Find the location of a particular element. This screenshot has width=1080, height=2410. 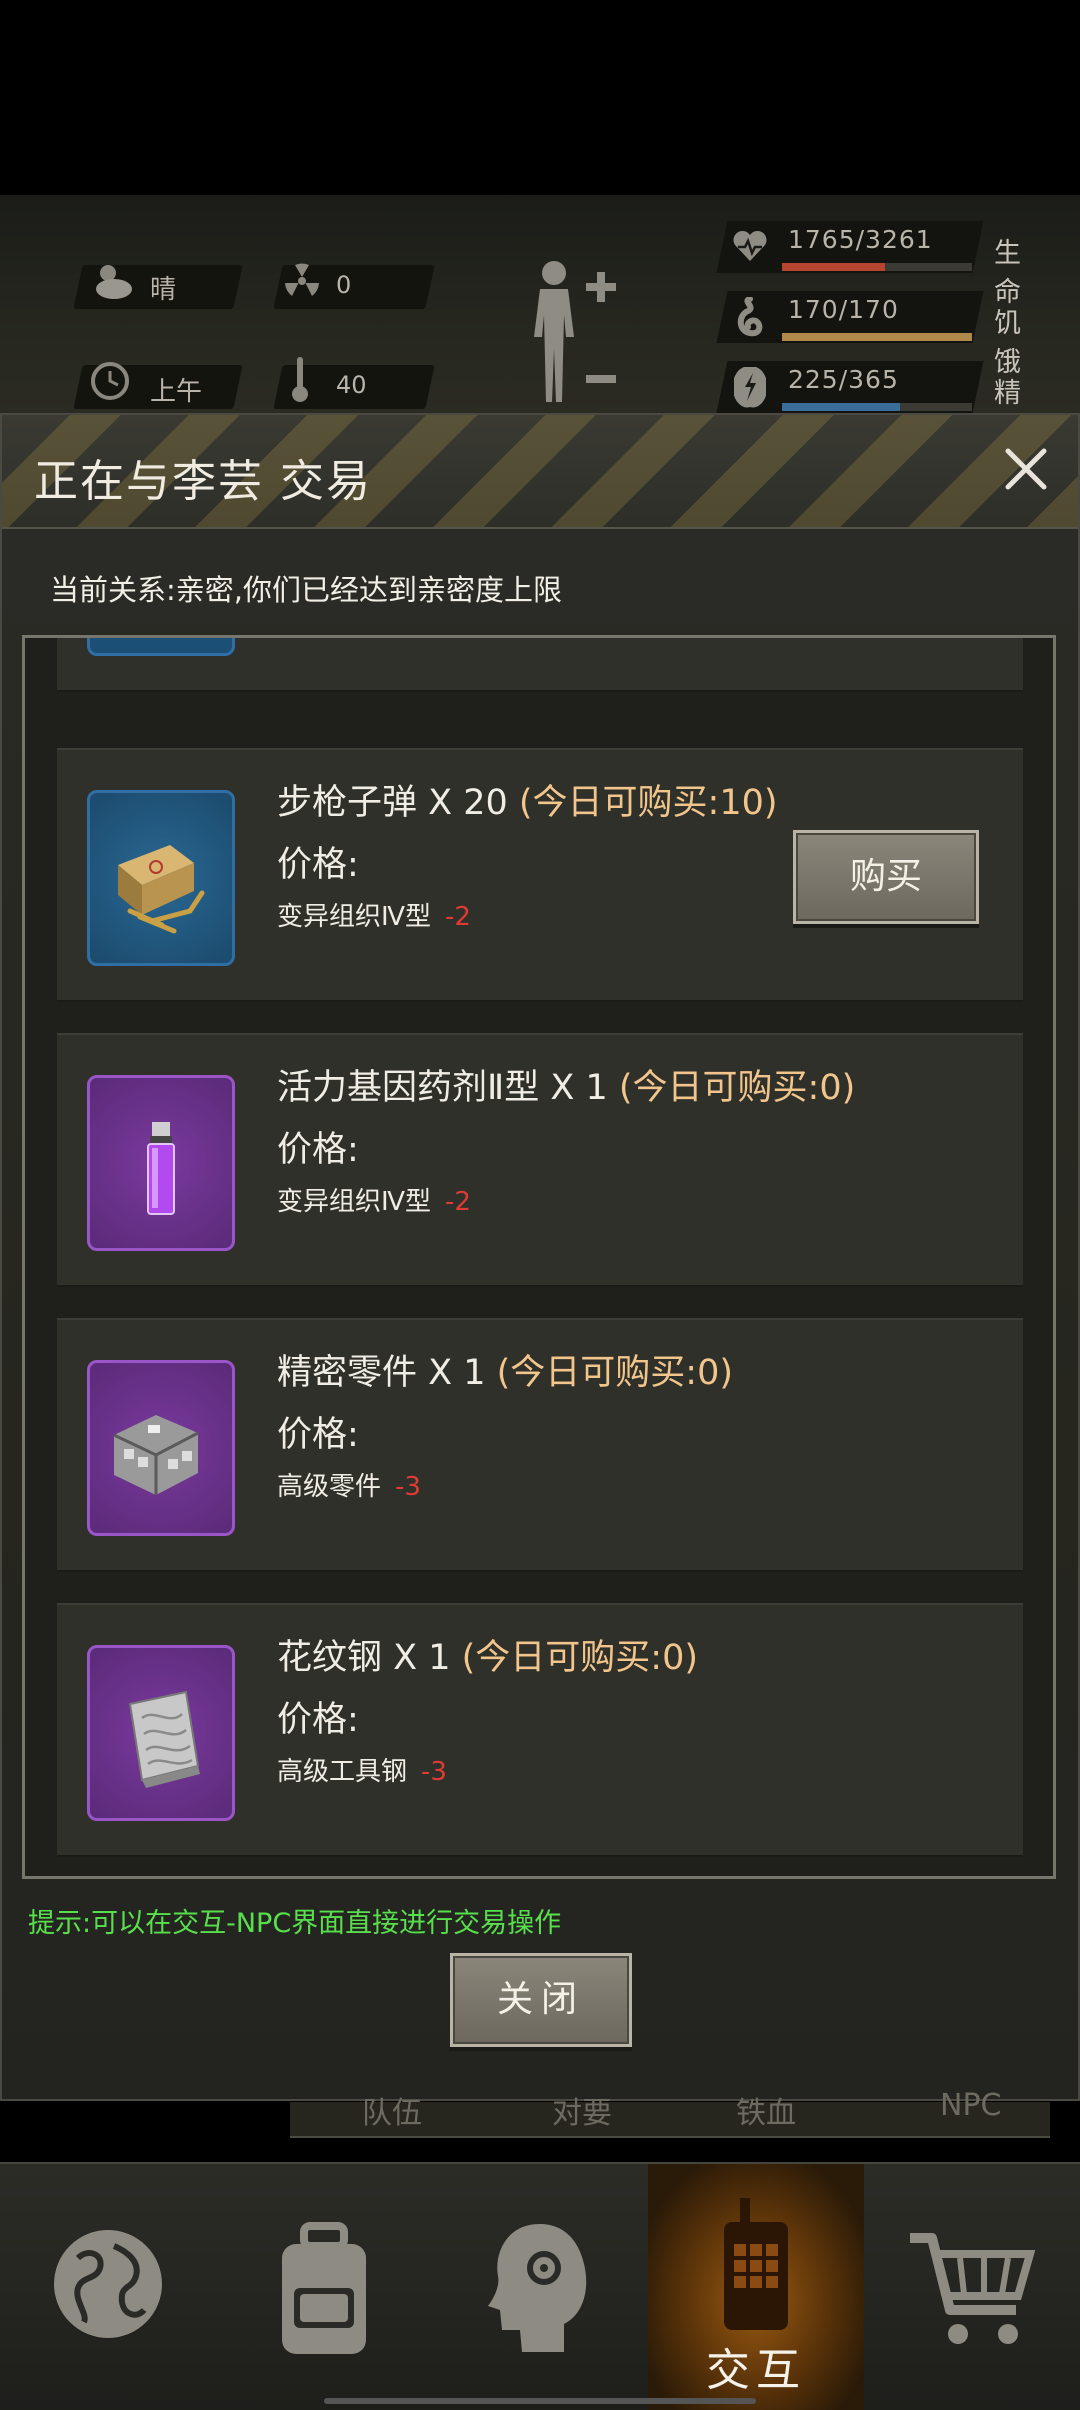

hunger-value: 170/170 is located at coordinates (843, 309).